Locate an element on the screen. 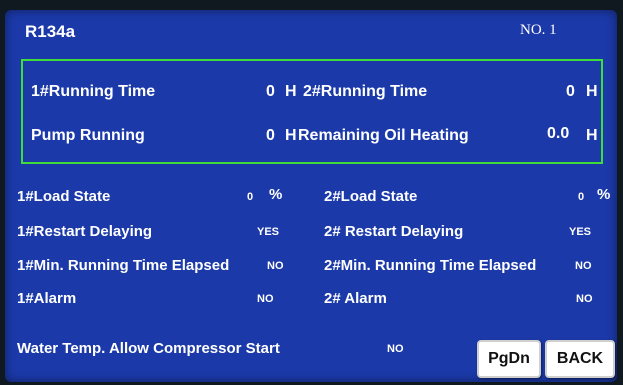 This screenshot has width=623, height=385. min-running-2-value: NO is located at coordinates (583, 266).